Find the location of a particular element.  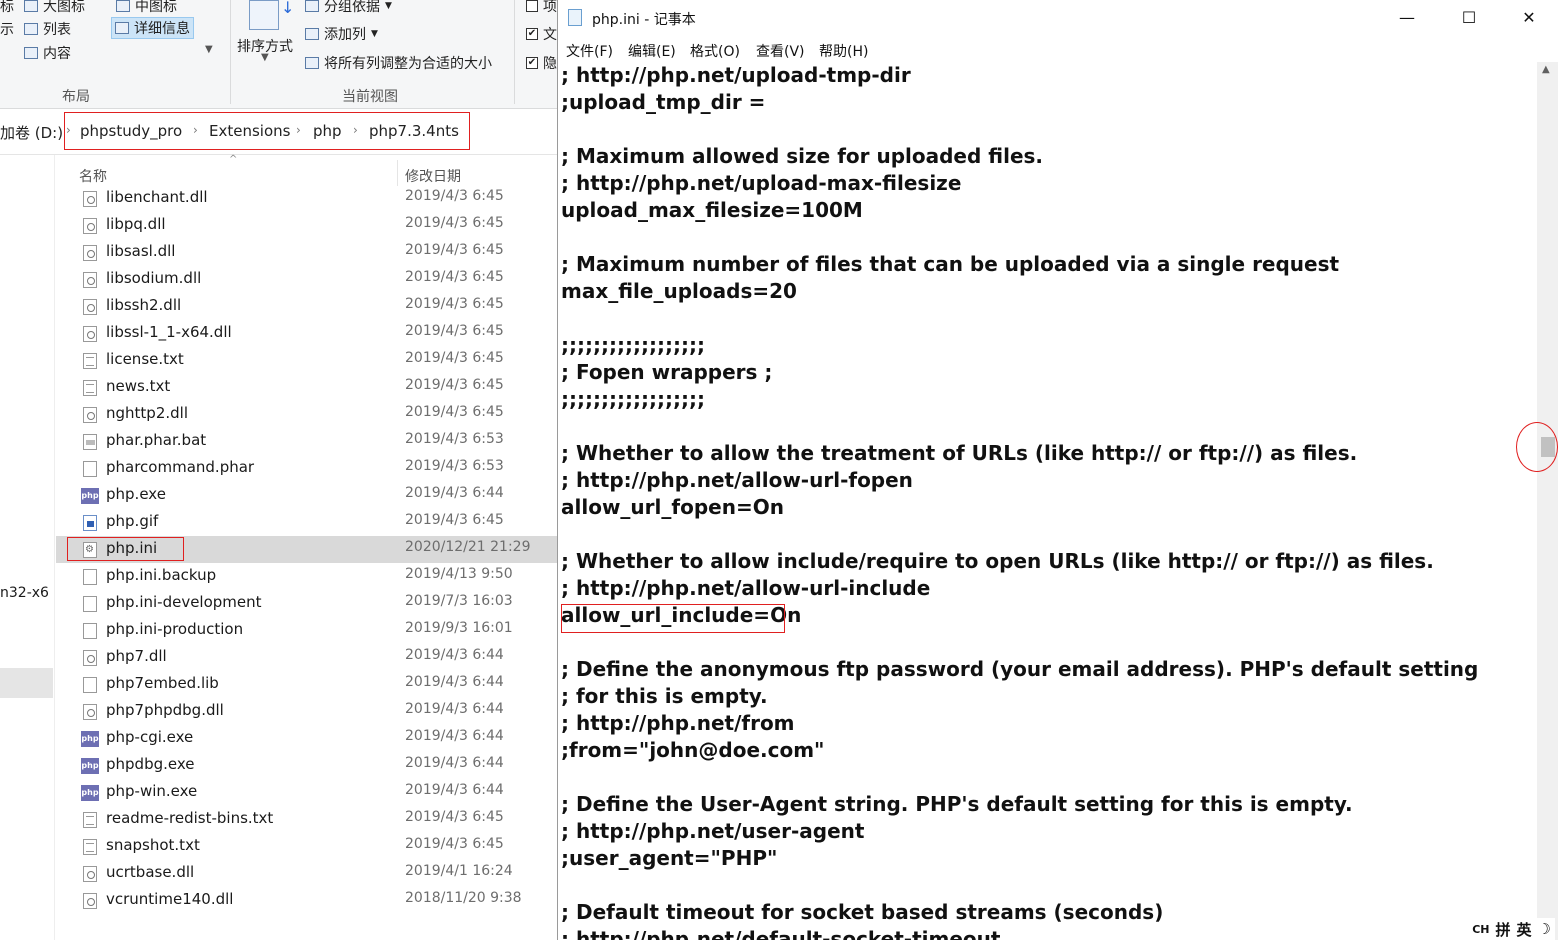

item-checkbox-toggle: 项 is located at coordinates (541, 8).